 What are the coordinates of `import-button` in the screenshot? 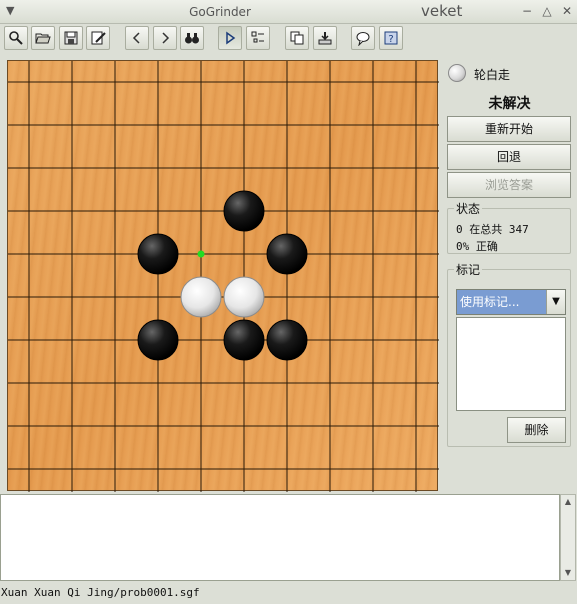 It's located at (325, 38).